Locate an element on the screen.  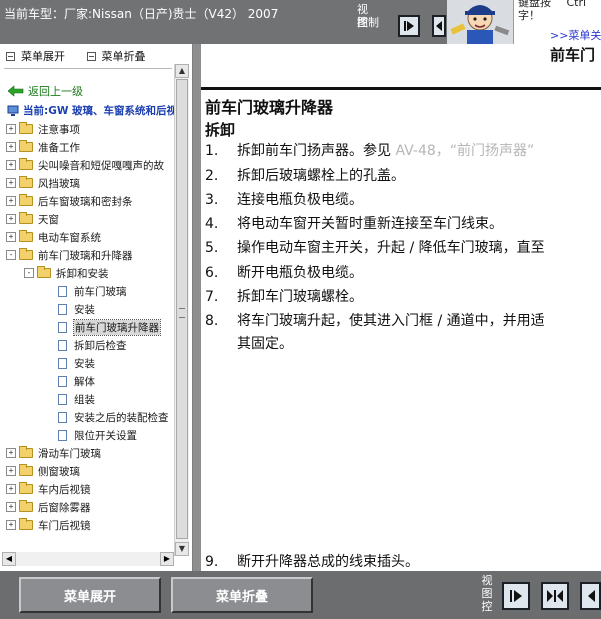
menu-collapse-button: 菜单折叠 is located at coordinates (242, 595).